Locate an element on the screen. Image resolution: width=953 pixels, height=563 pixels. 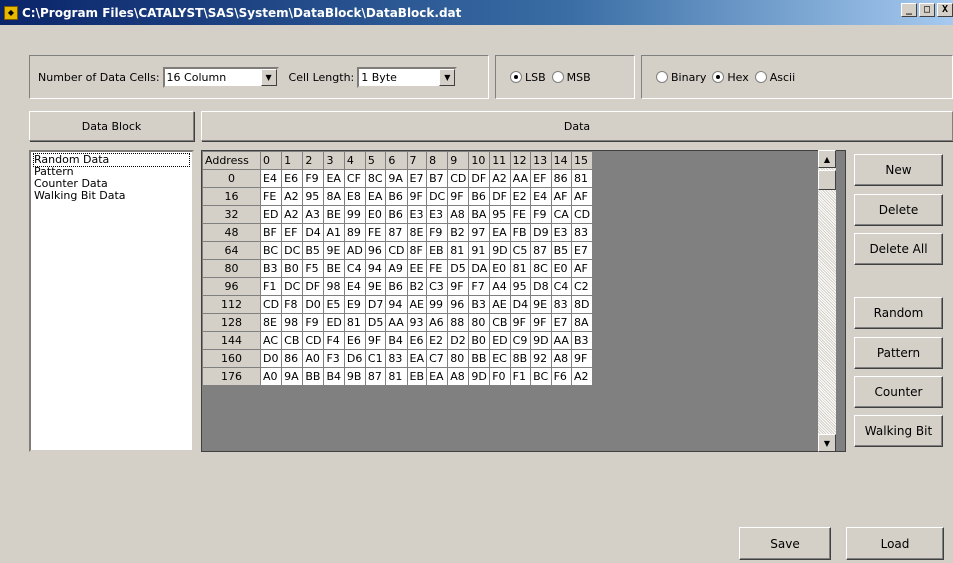
data-cell: 98 is located at coordinates (292, 322).